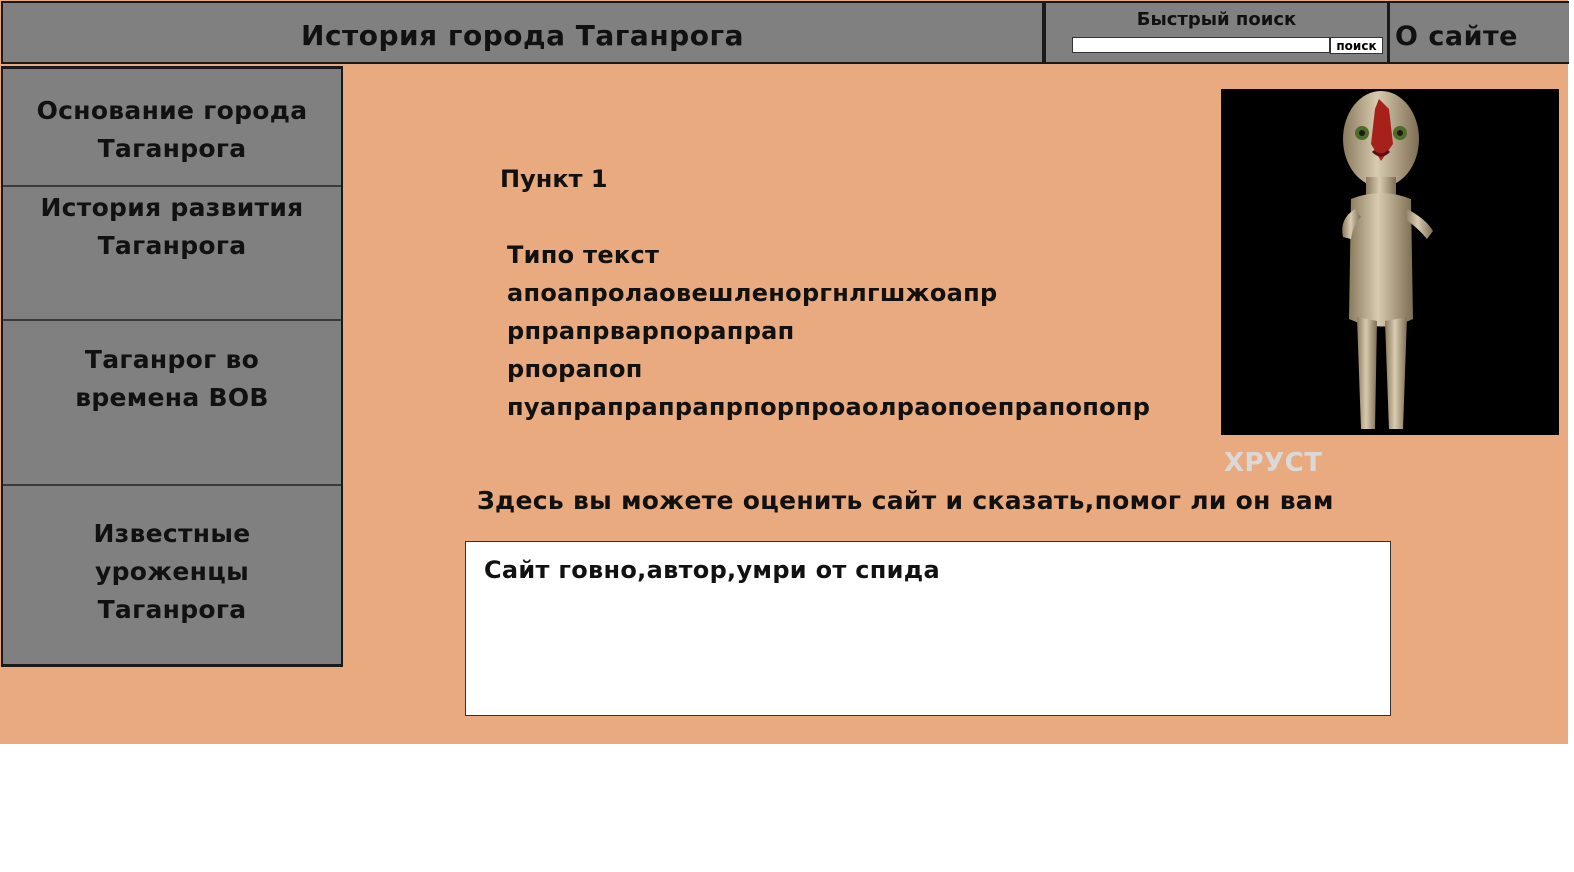 Image resolution: width=1574 pixels, height=872 pixels. What do you see at coordinates (172, 110) in the screenshot?
I see `sidebar-item-label: Основание города` at bounding box center [172, 110].